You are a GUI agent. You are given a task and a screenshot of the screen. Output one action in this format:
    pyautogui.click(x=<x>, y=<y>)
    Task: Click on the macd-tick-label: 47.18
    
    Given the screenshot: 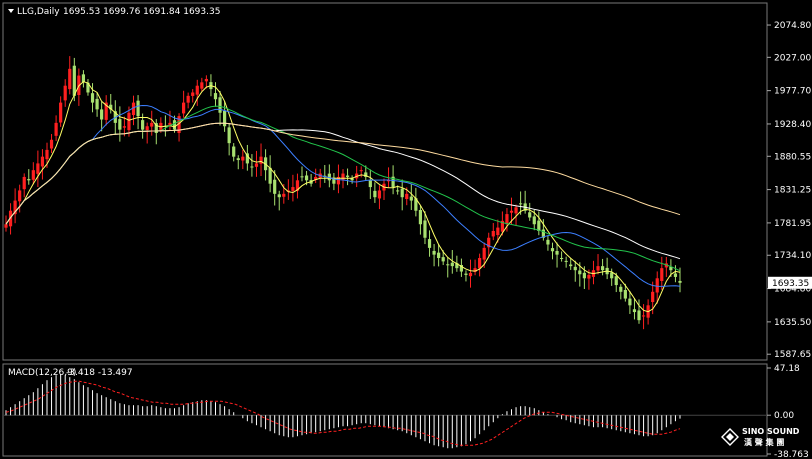 What is the action you would take?
    pyautogui.click(x=787, y=369)
    